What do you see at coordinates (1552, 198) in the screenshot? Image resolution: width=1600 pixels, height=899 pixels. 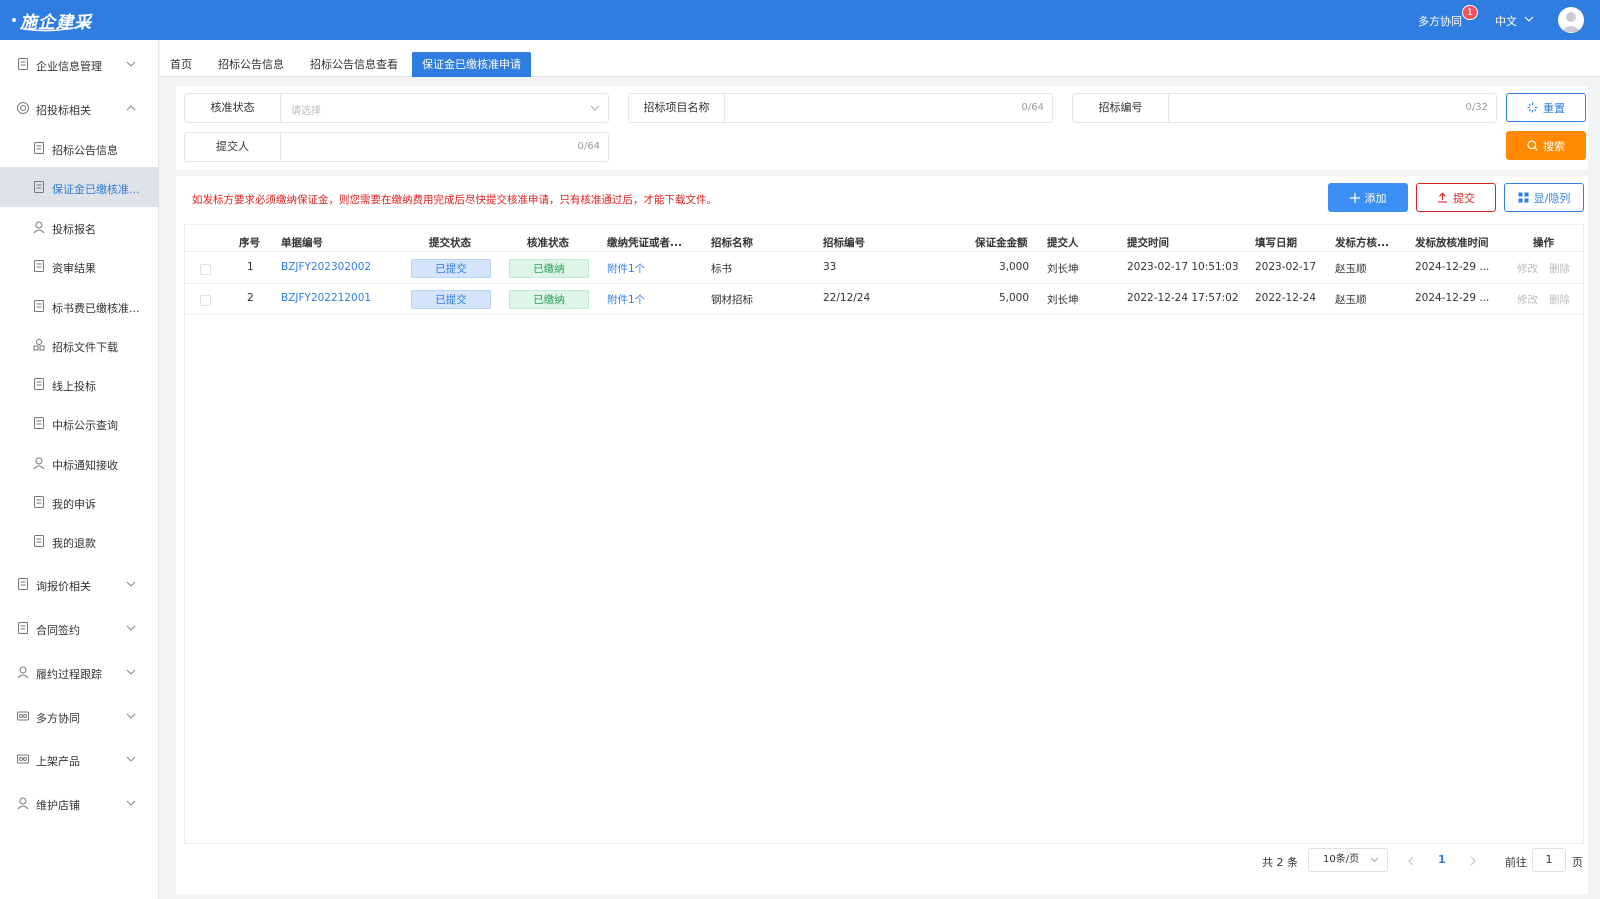 I see `toggle-columns-label: 显/隐列` at bounding box center [1552, 198].